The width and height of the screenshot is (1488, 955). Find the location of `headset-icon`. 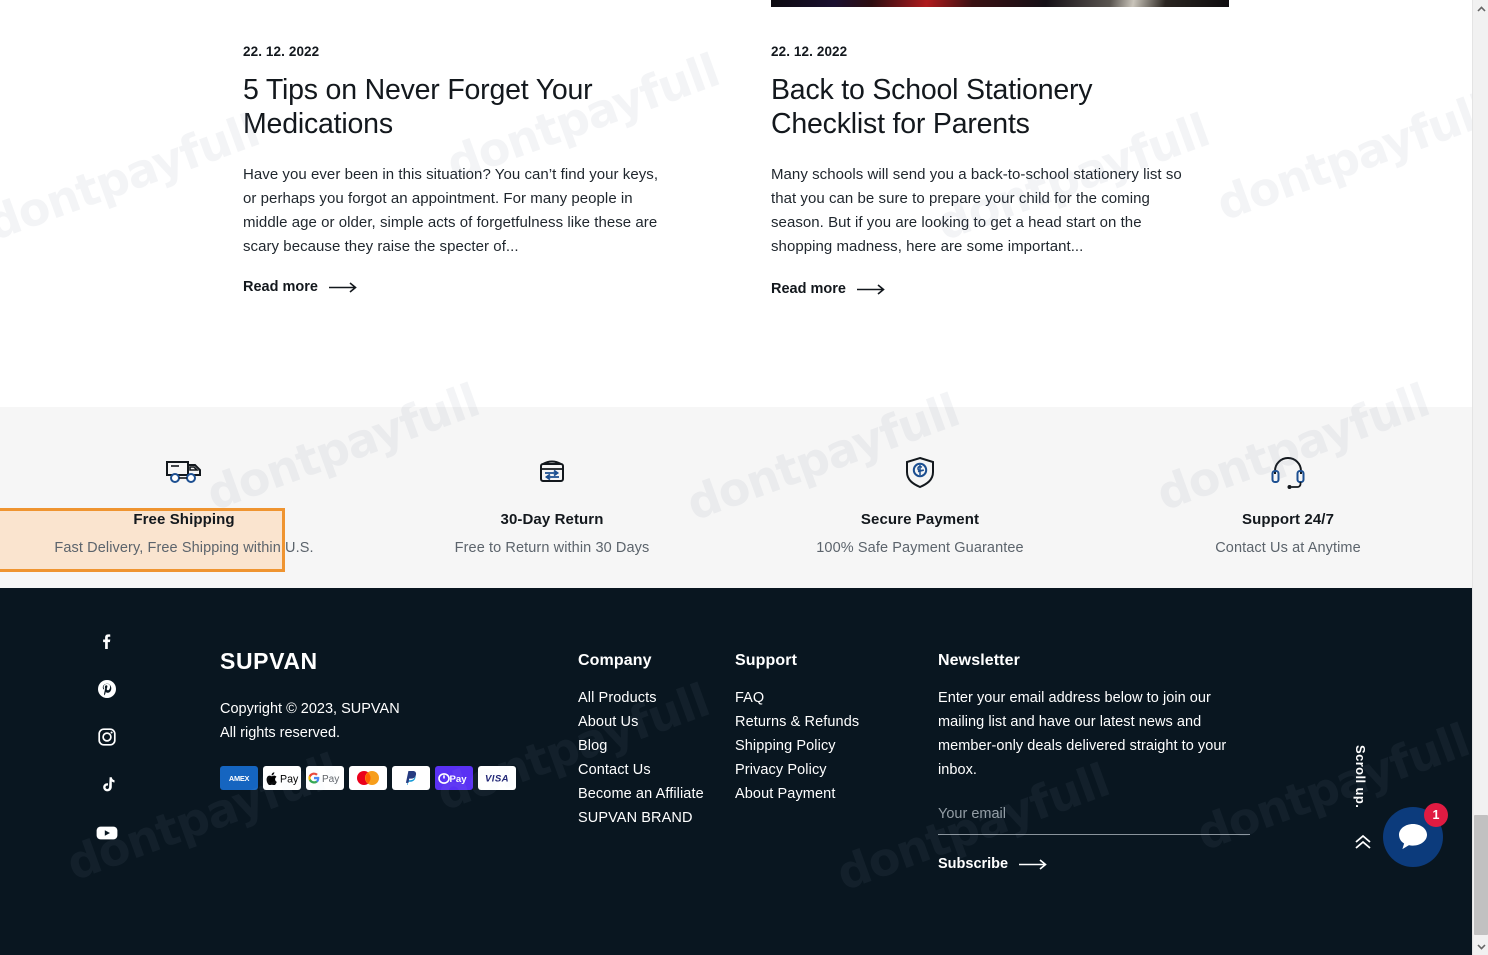

headset-icon is located at coordinates (1288, 472).